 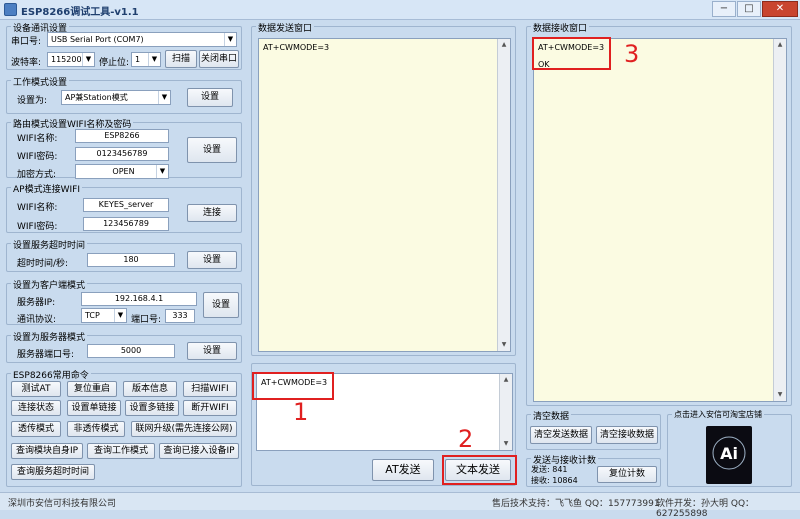 I want to click on baud-select: 115200 ▼, so click(x=71, y=59).